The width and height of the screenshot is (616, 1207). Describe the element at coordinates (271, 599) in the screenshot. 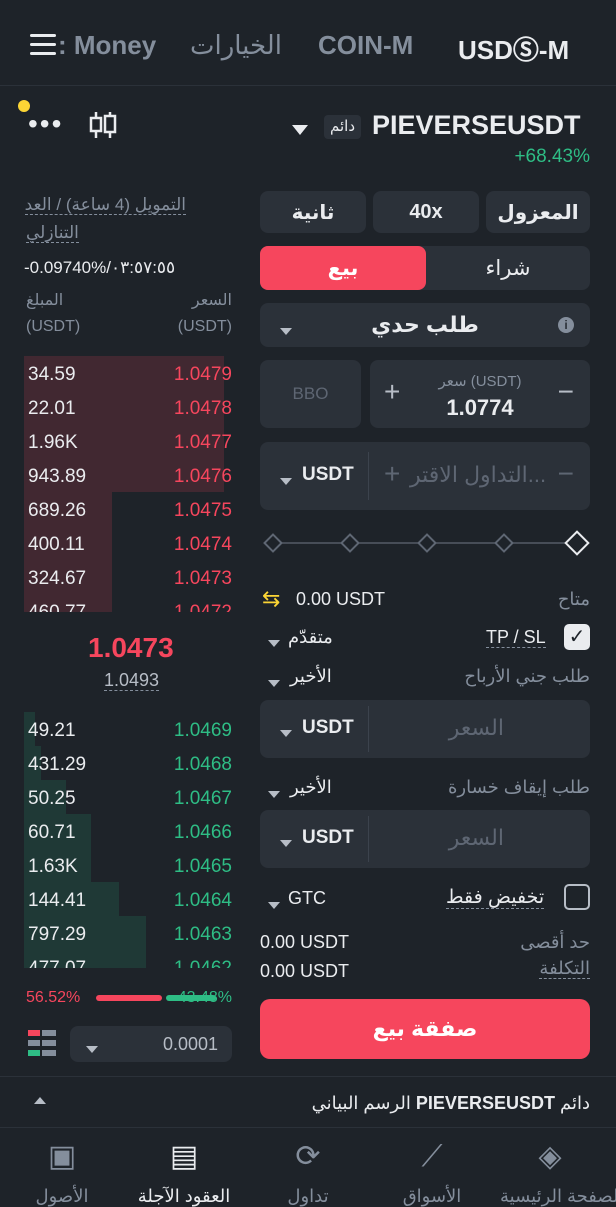

I see `transfer-icon: ⇆` at that location.